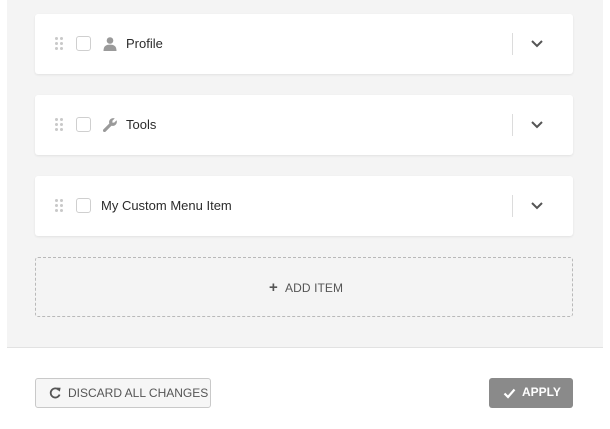  Describe the element at coordinates (314, 288) in the screenshot. I see `add-item-label: ADD ITEM` at that location.